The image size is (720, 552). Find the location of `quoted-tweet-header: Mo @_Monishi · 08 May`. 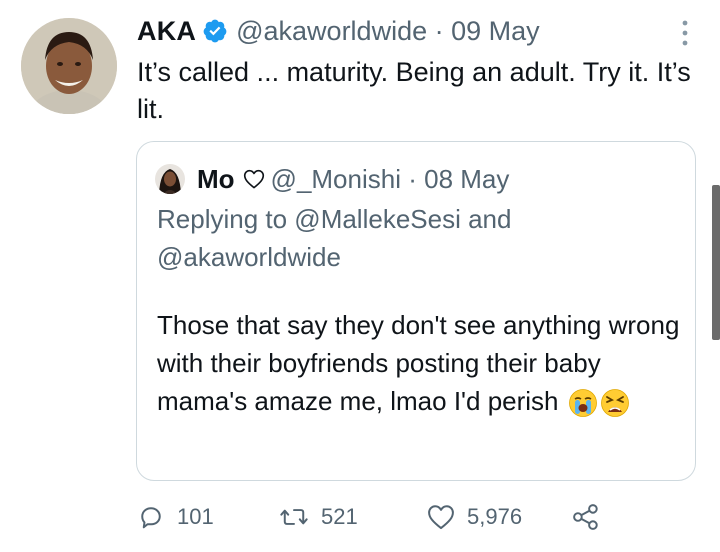

quoted-tweet-header: Mo @_Monishi · 08 May is located at coordinates (332, 179).